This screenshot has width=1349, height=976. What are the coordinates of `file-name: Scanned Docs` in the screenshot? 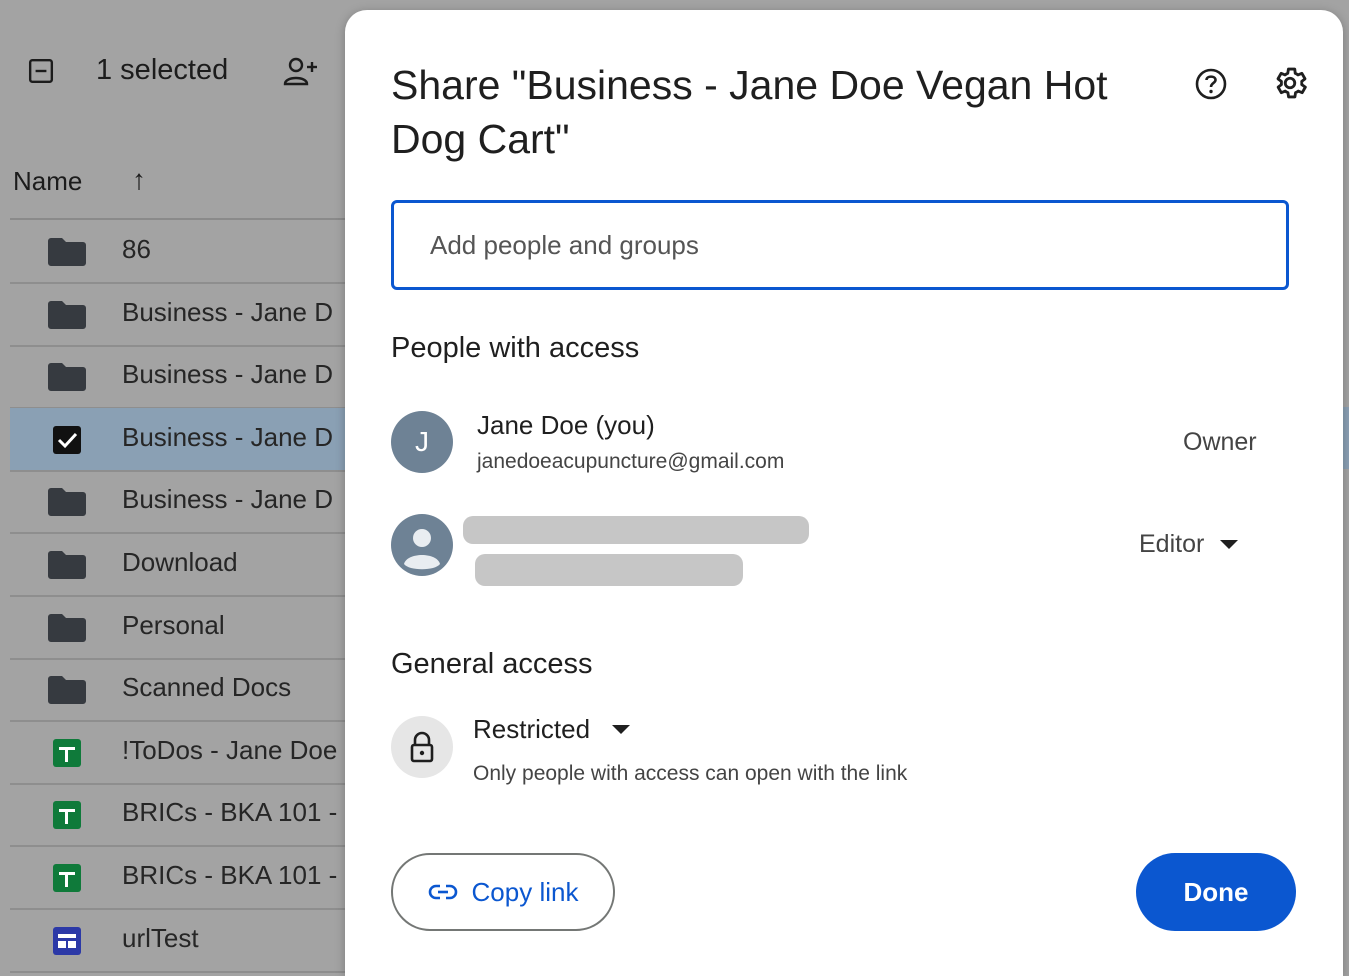 It's located at (207, 687).